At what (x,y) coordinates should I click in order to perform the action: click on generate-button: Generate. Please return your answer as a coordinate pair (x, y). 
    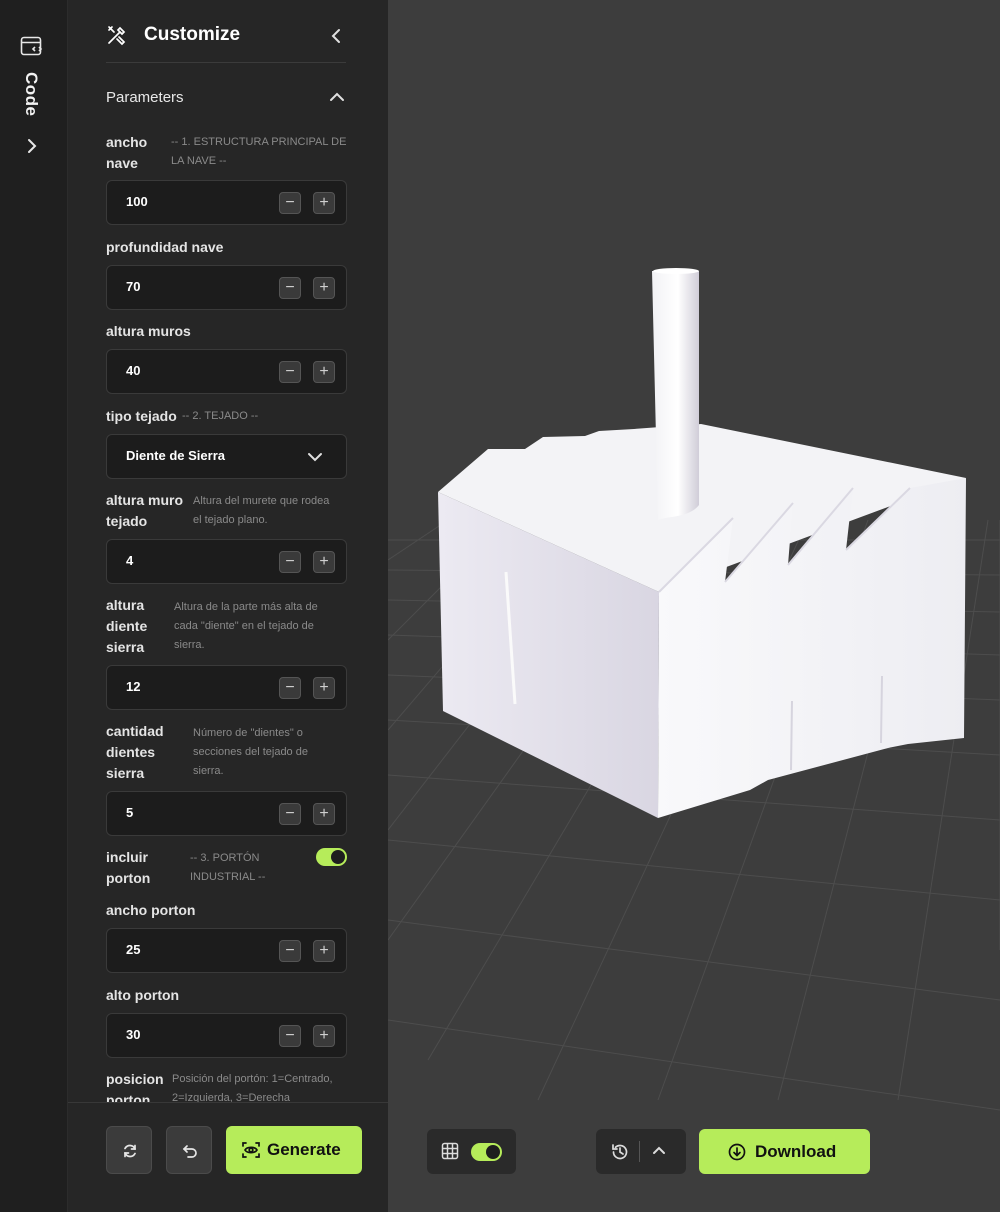
    Looking at the image, I should click on (294, 1150).